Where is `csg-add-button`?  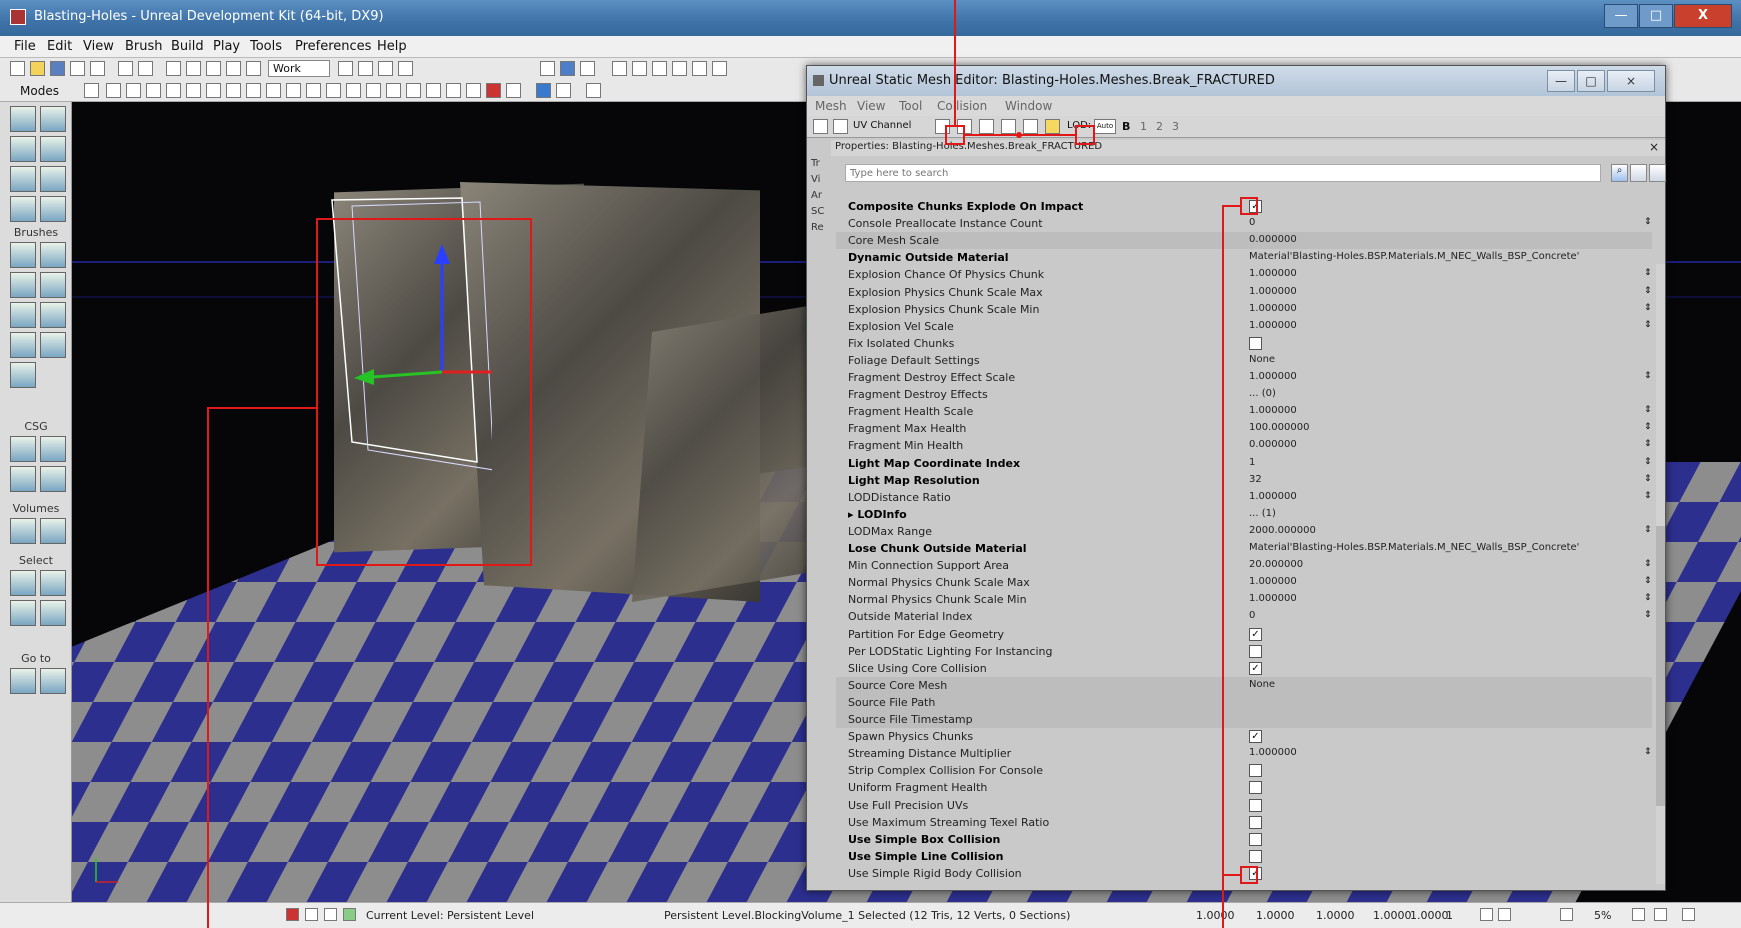
csg-add-button is located at coordinates (23, 449).